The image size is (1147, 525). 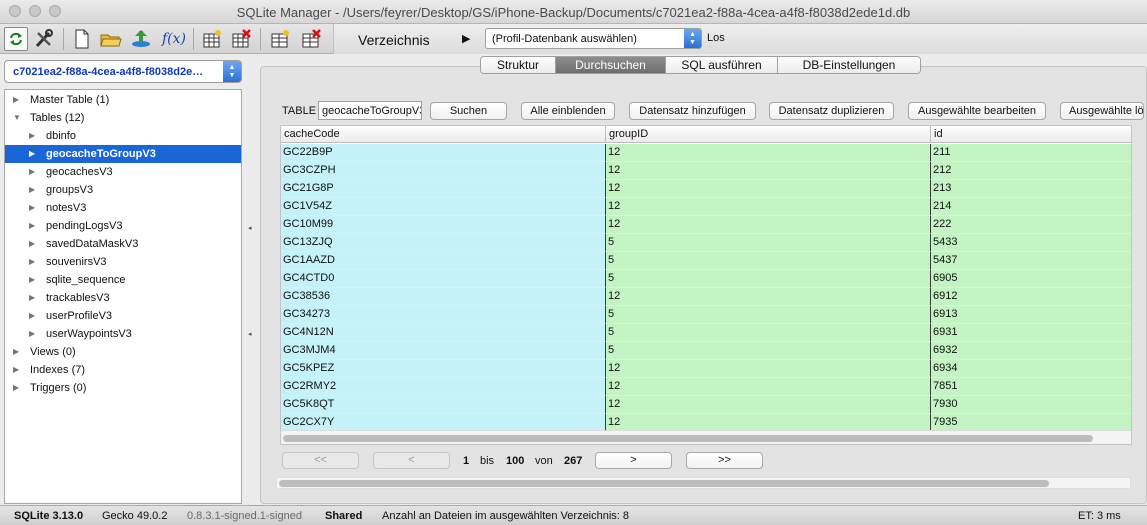 I want to click on table-cell-cachecode: GC21G8P, so click(x=443, y=189).